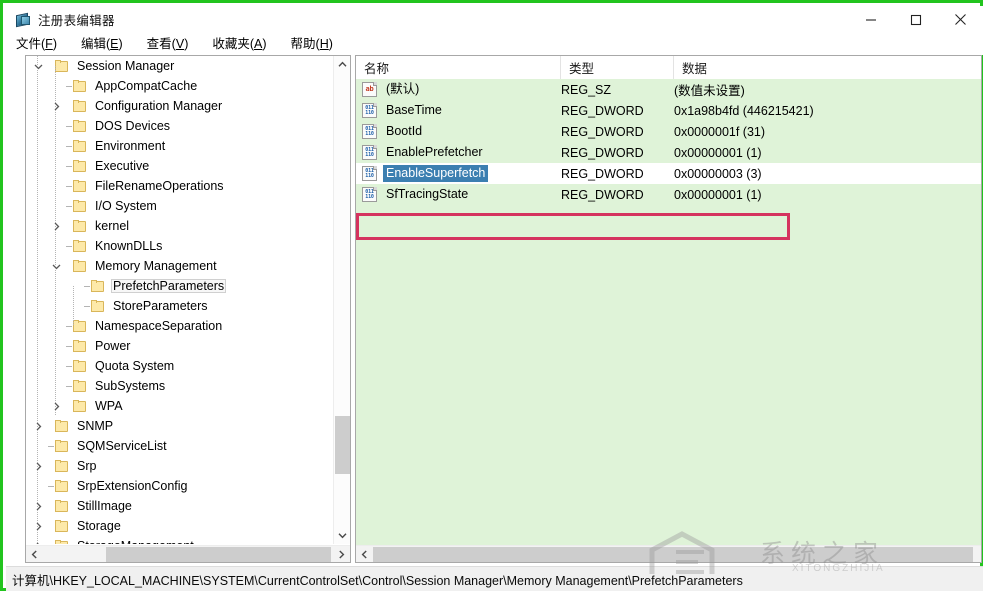 The image size is (983, 591). What do you see at coordinates (180, 186) in the screenshot?
I see `tree-item-filerenameoperations: FileRenameOperations` at bounding box center [180, 186].